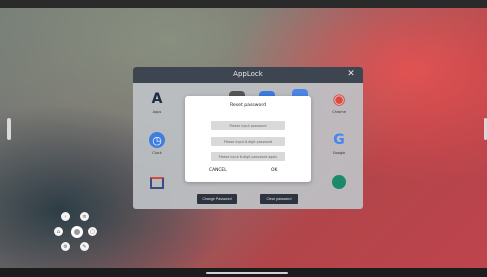  What do you see at coordinates (58, 231) in the screenshot?
I see `home-icon: ⌂` at bounding box center [58, 231].